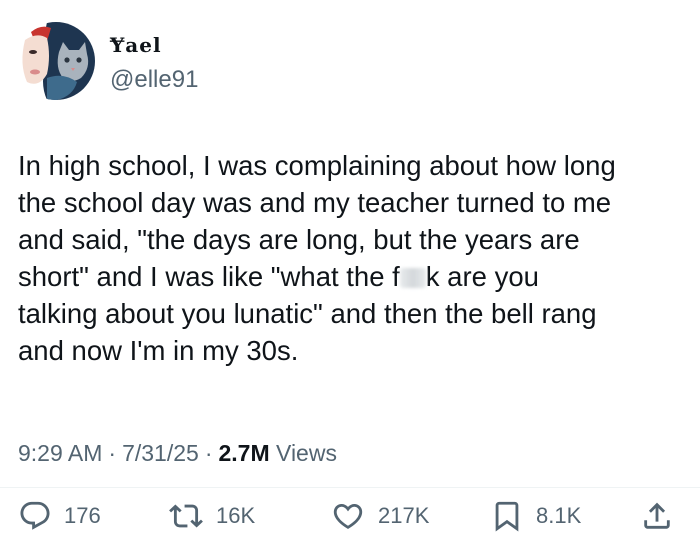 This screenshot has width=700, height=559. I want to click on action-bar: 176 16K 217K 8.1K, so click(350, 518).